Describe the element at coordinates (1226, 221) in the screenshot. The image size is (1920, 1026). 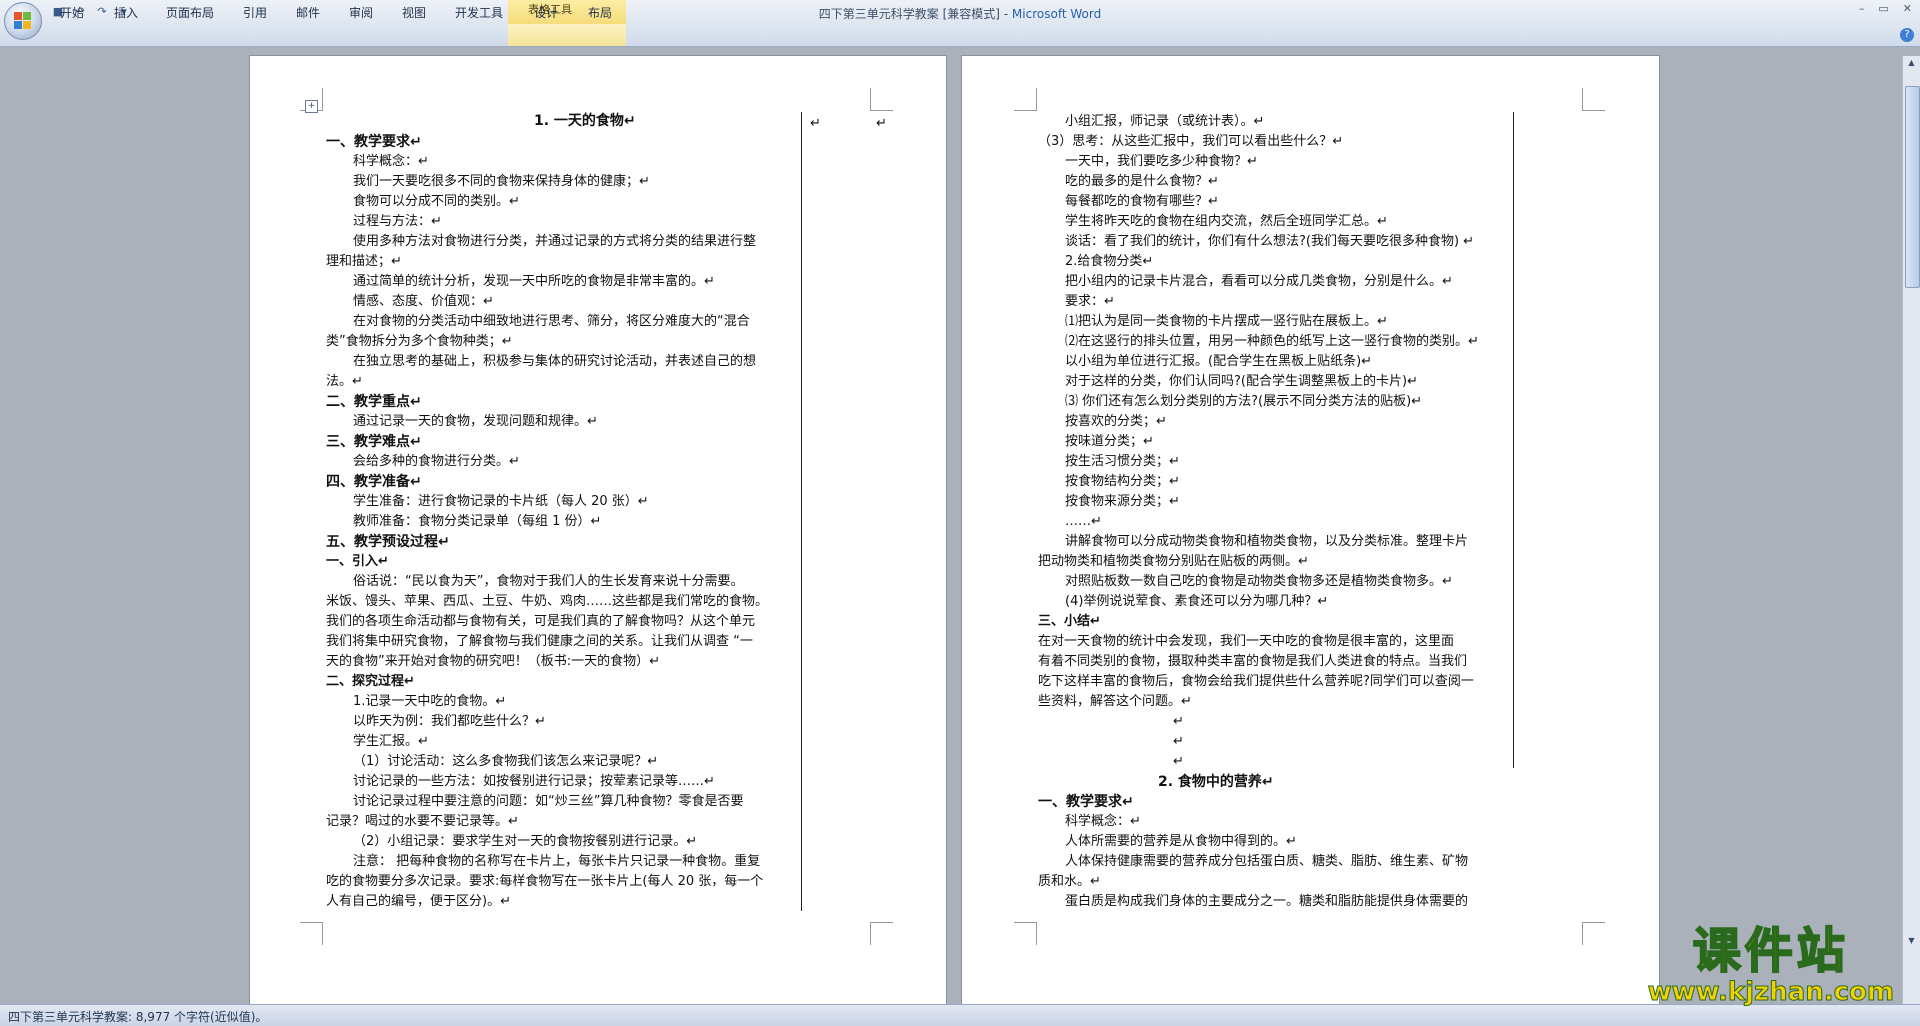
I see `text-line: 学生将昨天吃的食物在组内交流，然后全班同学汇总。↵` at that location.